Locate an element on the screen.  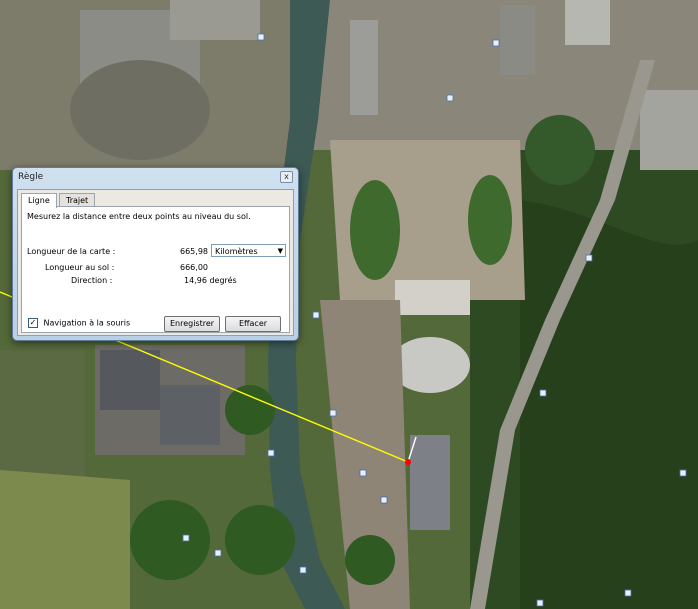
save-button: Enregistrer is located at coordinates (192, 324).